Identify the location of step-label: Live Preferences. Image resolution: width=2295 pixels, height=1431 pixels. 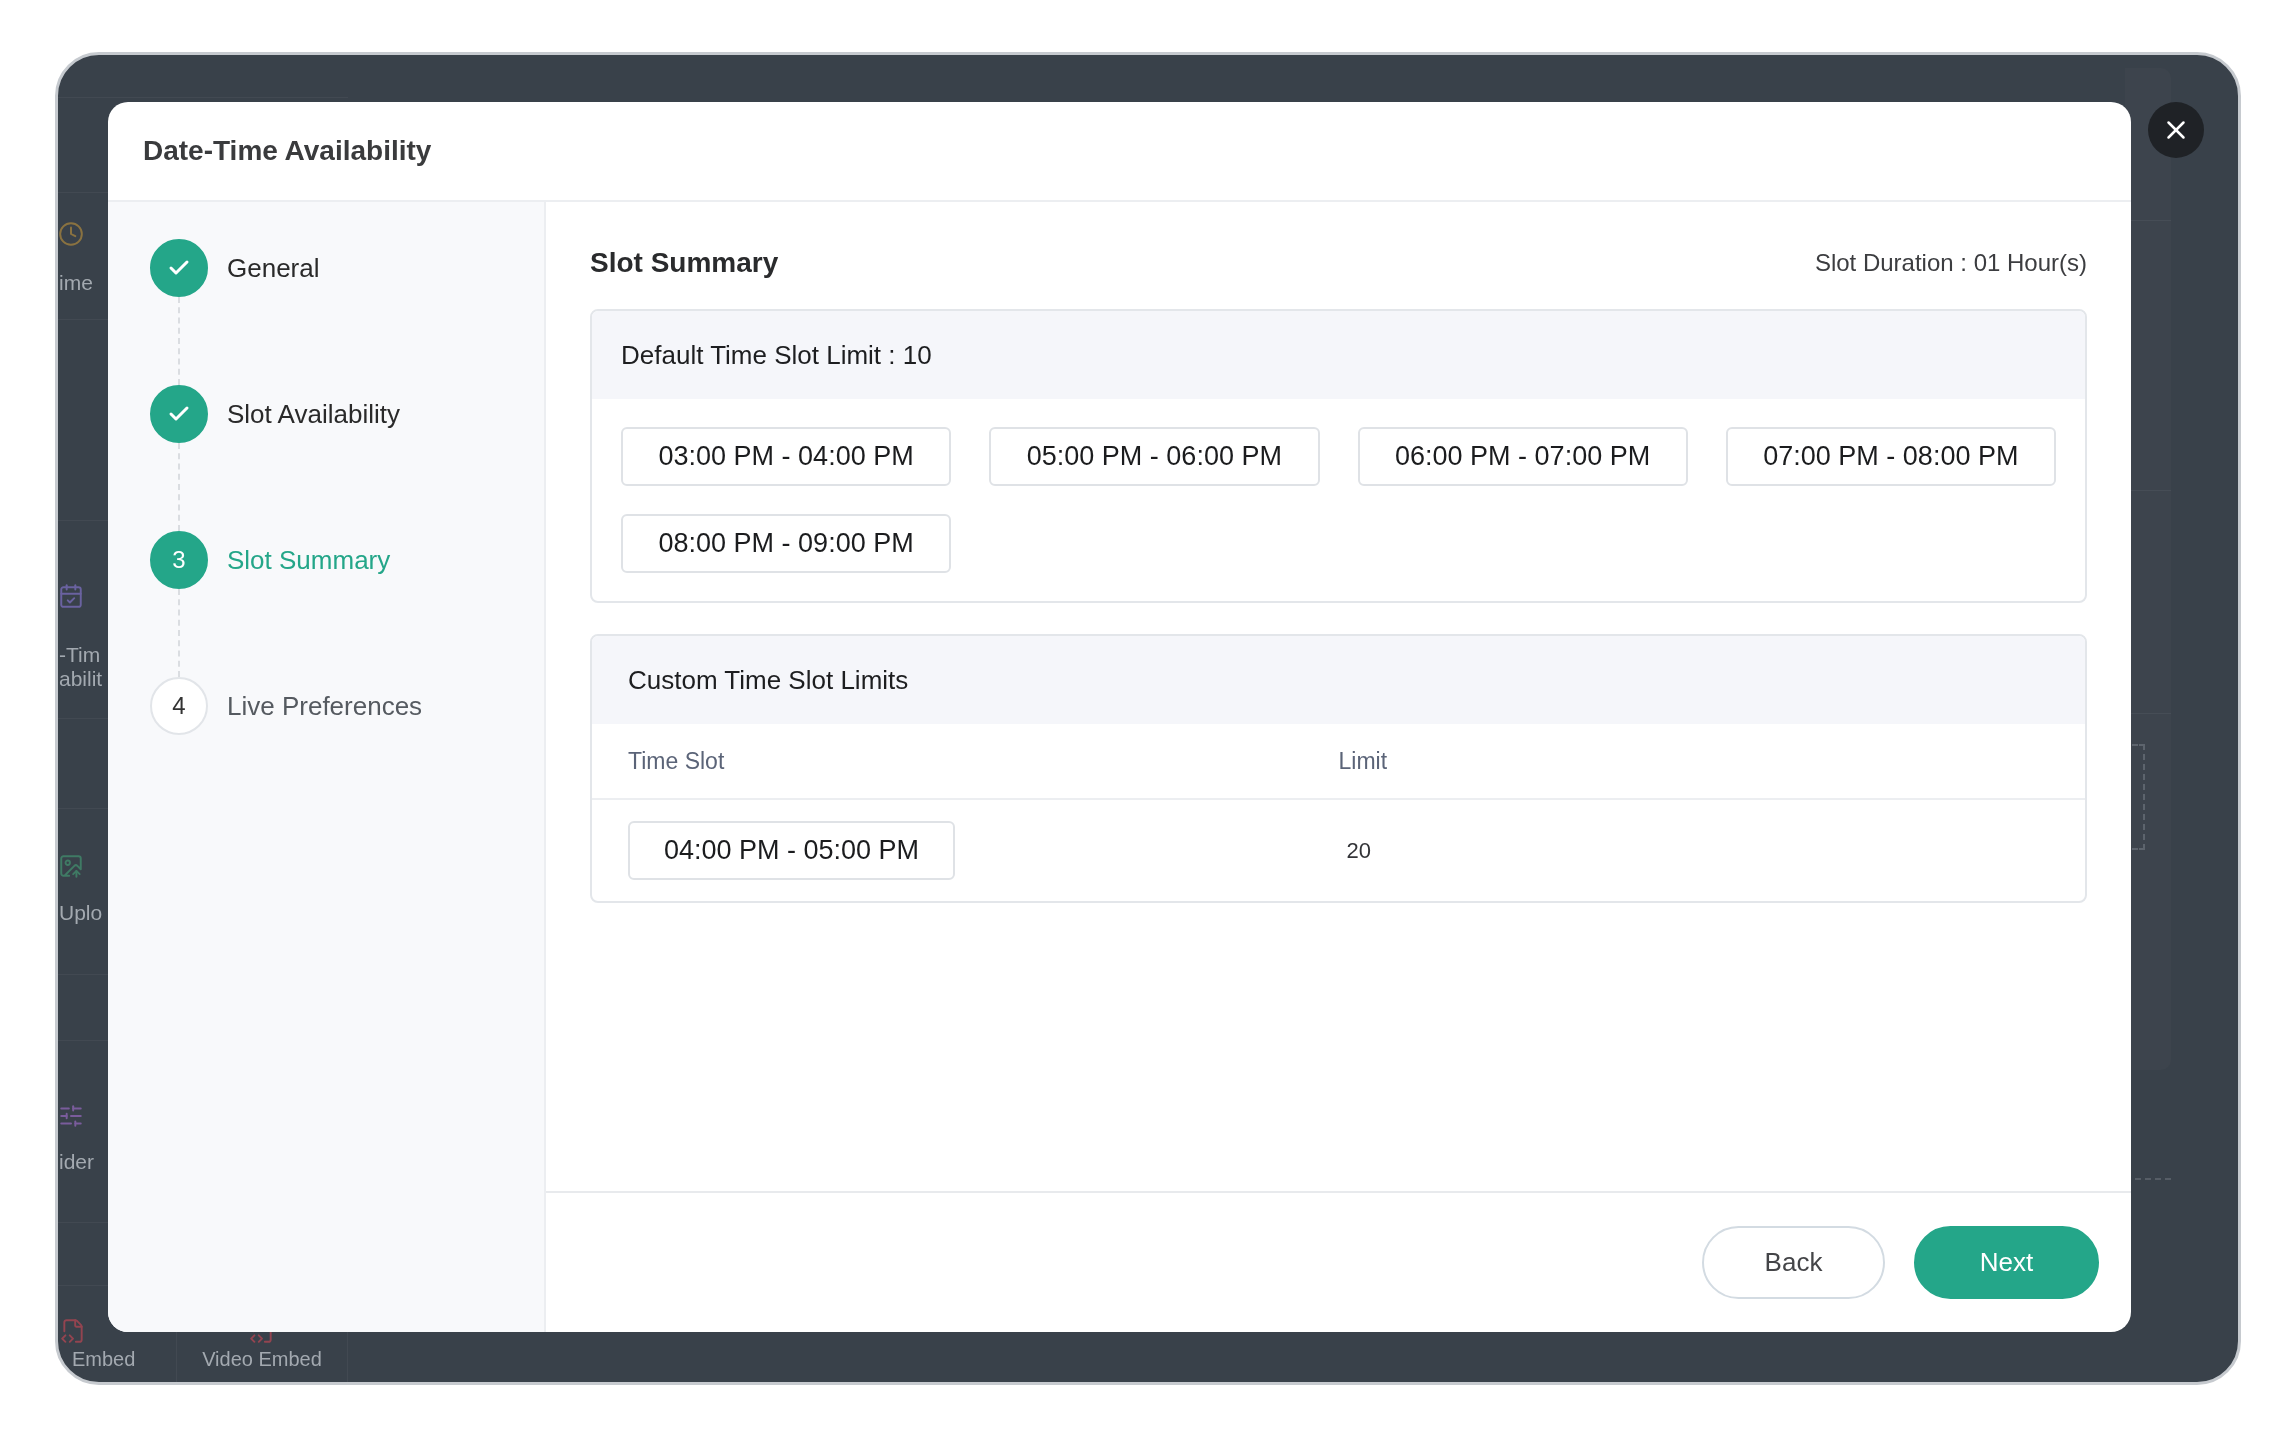
(325, 706).